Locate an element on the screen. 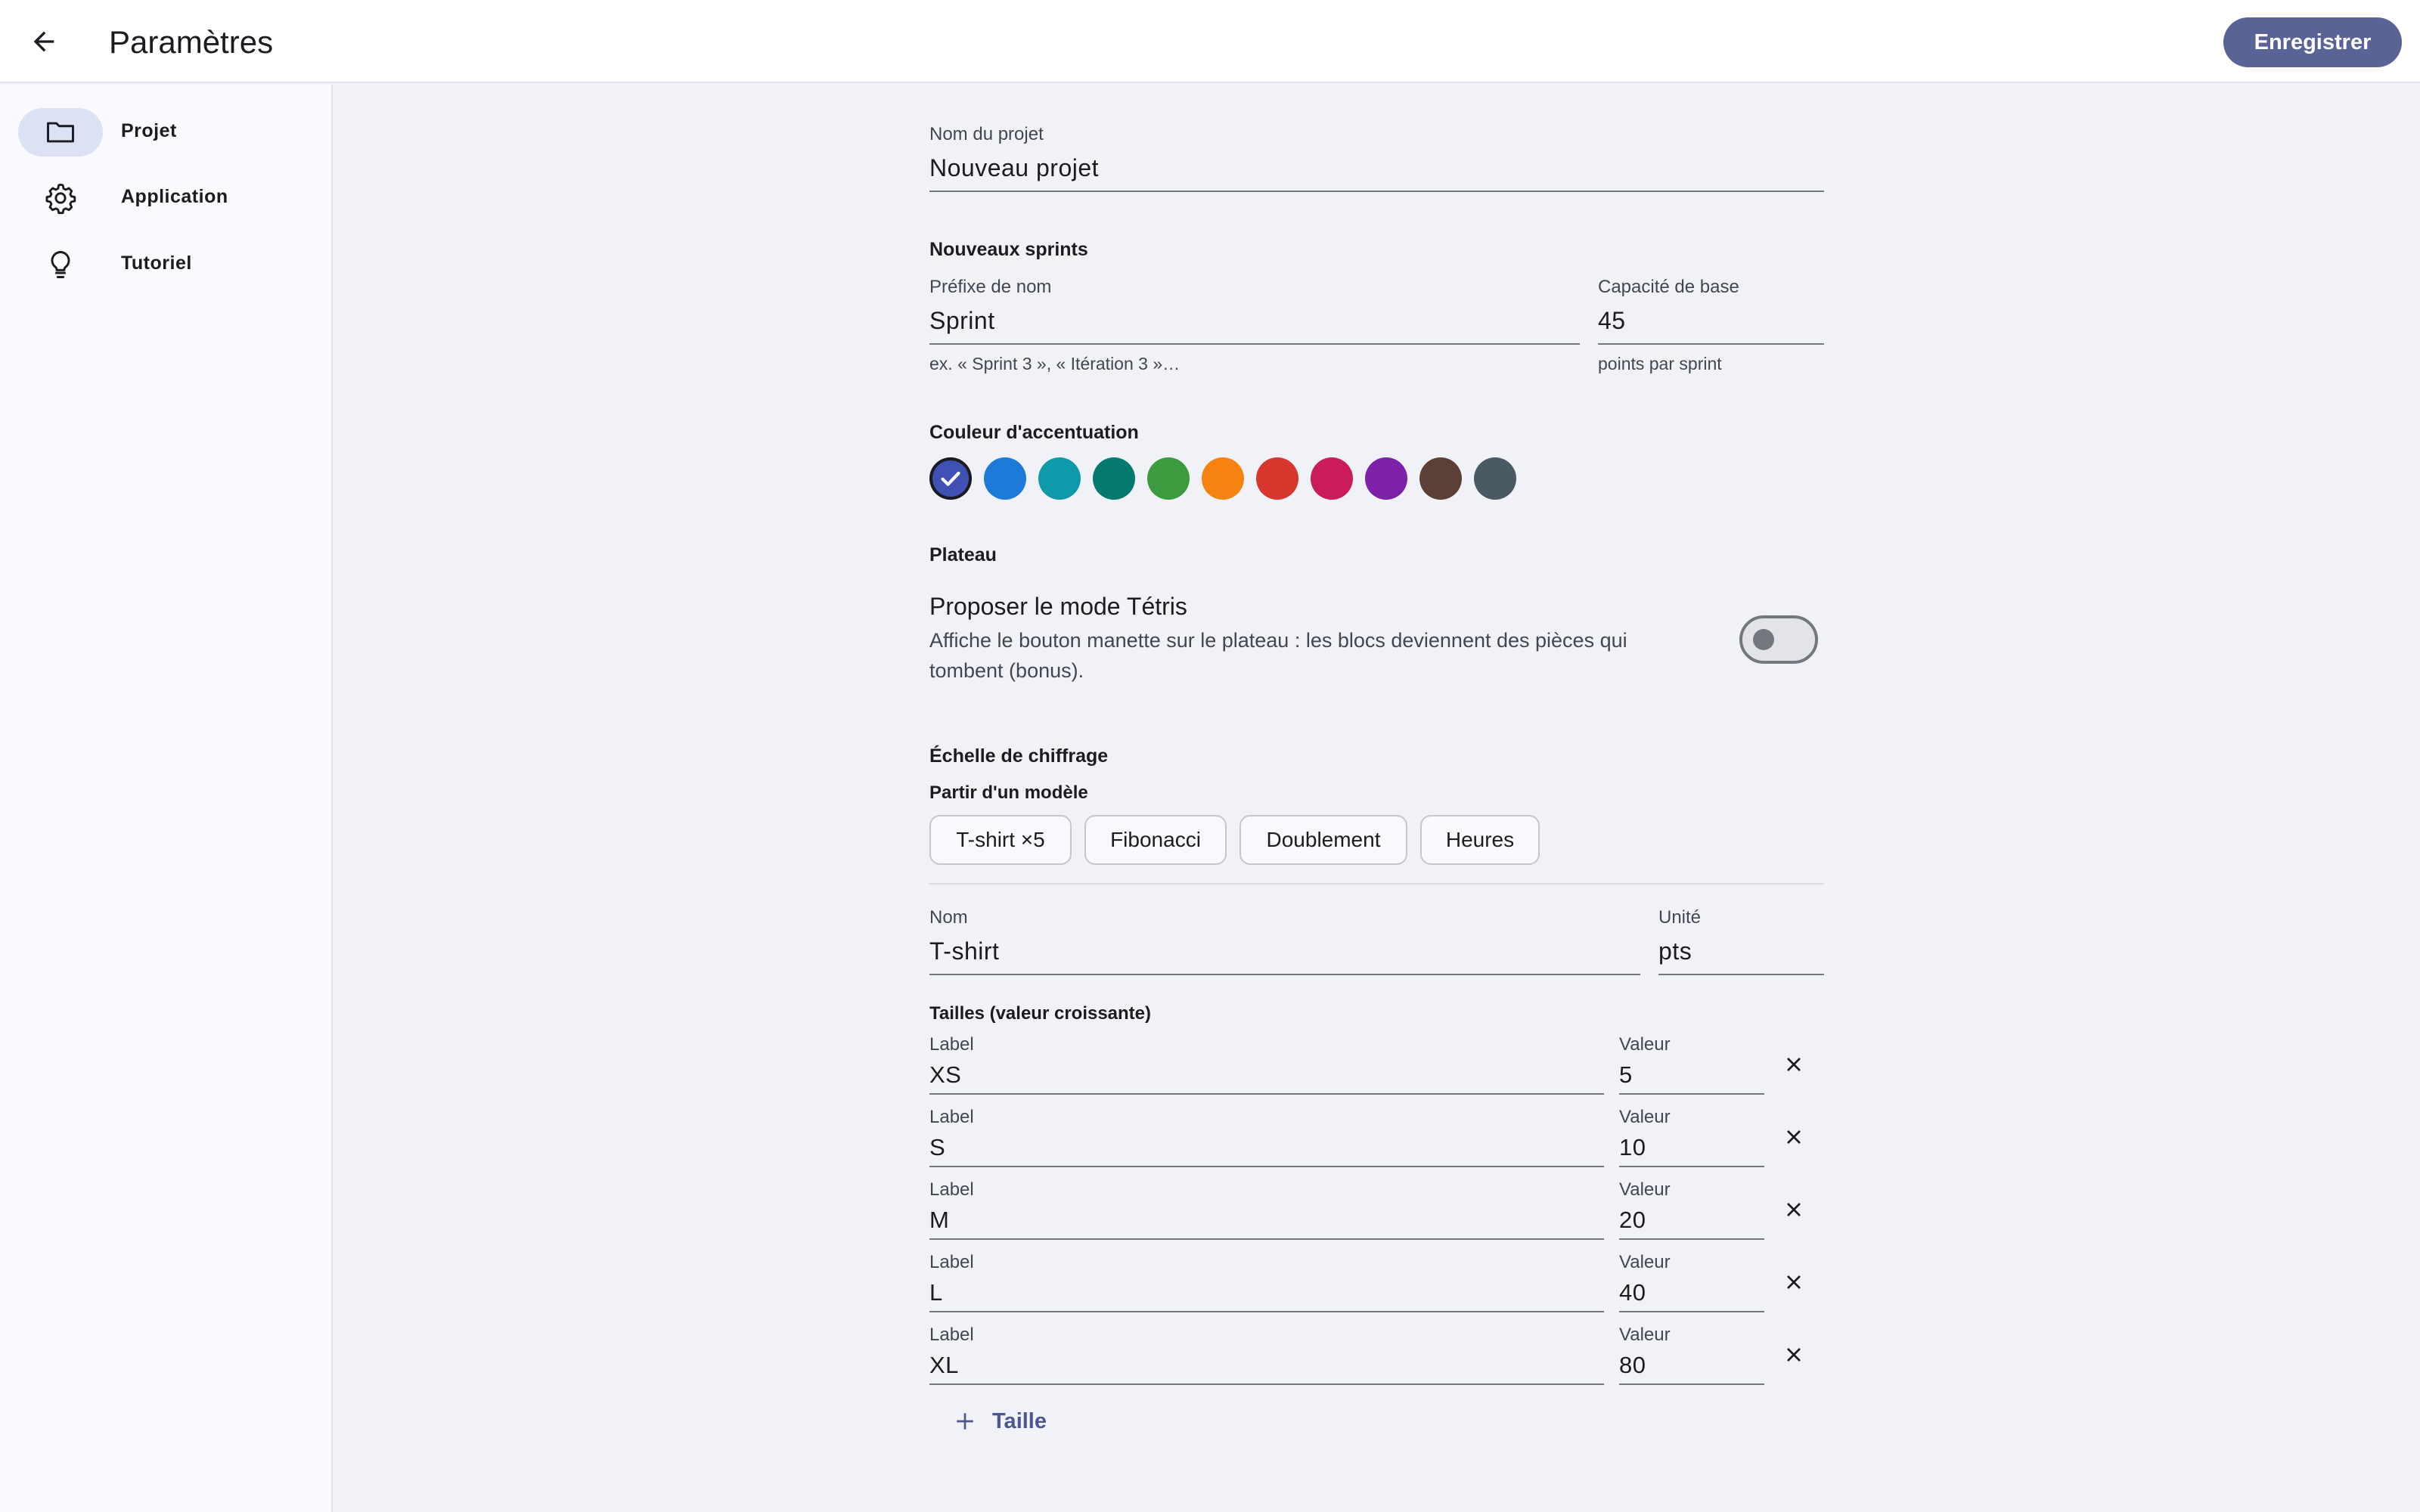 The width and height of the screenshot is (2420, 1512). size-label-input: XL is located at coordinates (944, 1365).